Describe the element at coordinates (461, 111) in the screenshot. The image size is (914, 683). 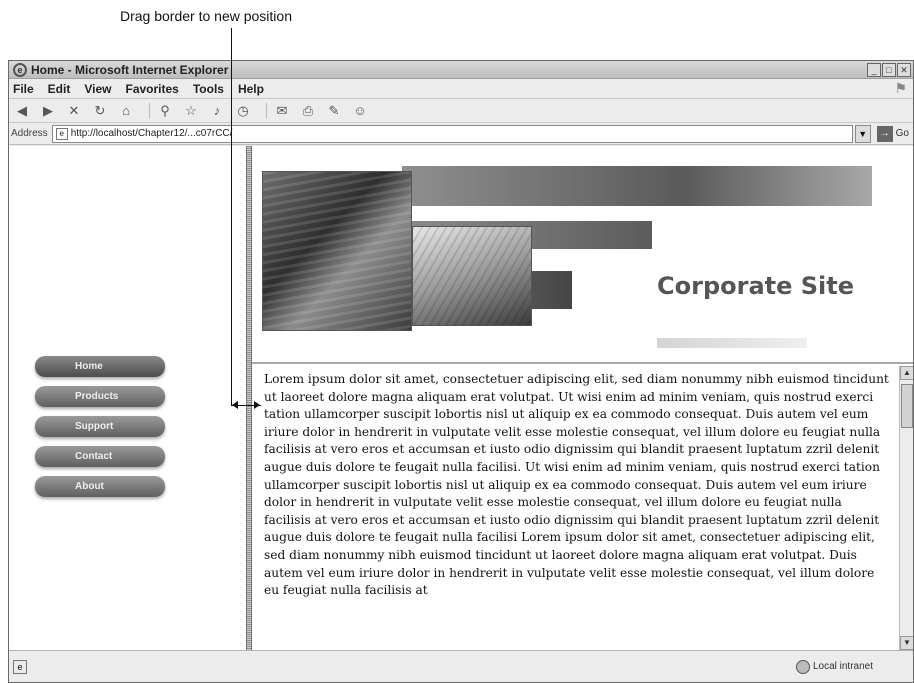
I see `toolbar: ◀ ▶ ✕ ↻ ⌂ ⚲ ☆ ♪ ◷ ✉ ⎙ ✎ ☺` at that location.